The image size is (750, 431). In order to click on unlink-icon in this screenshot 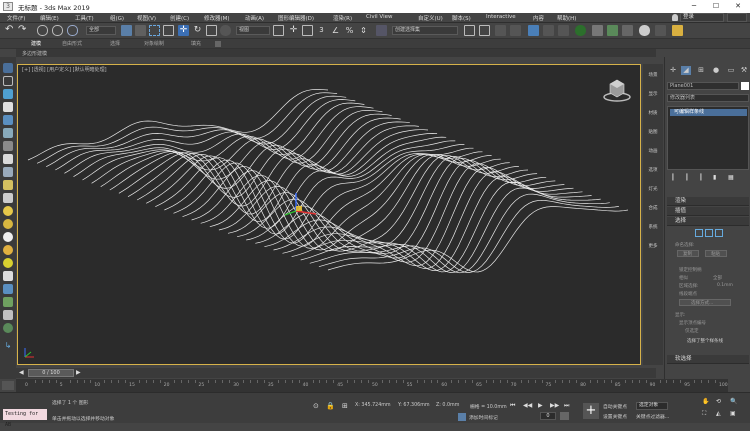, I will do `click(57, 30)`.